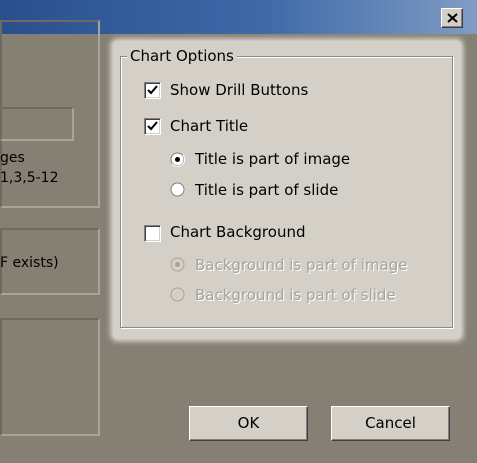  What do you see at coordinates (295, 295) in the screenshot?
I see `background-part-of-slide-label: Background is part of slide` at bounding box center [295, 295].